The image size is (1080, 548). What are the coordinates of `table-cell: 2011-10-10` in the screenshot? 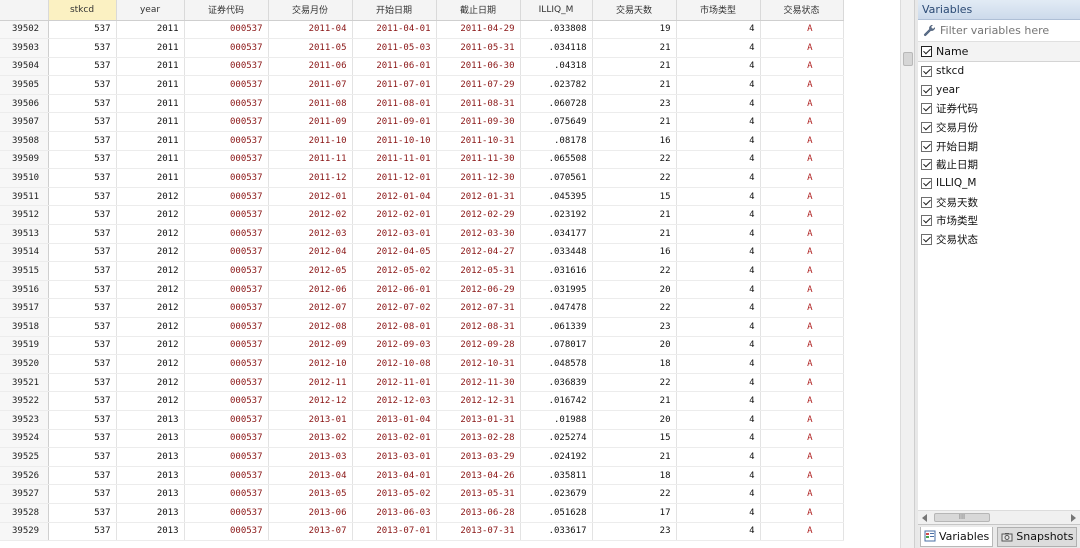 It's located at (394, 141).